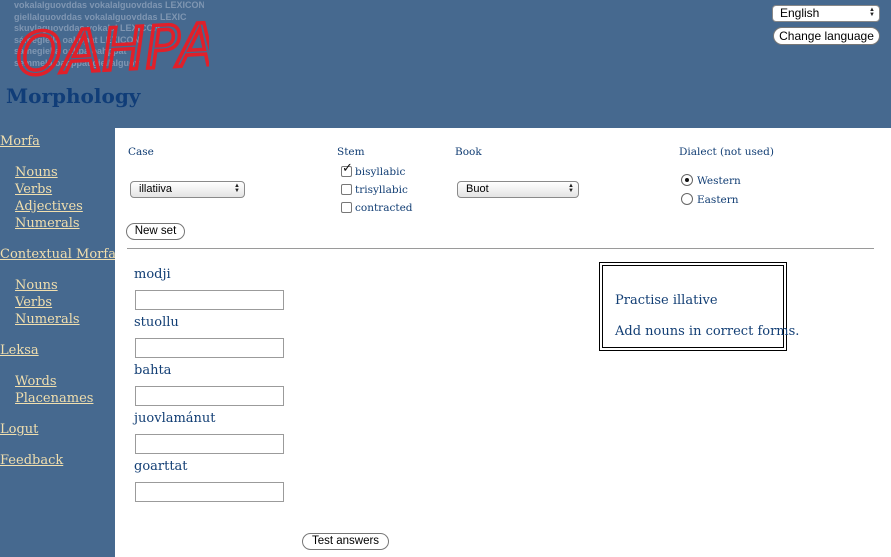 This screenshot has width=891, height=557. What do you see at coordinates (49, 206) in the screenshot?
I see `sidebar-item-morfa-adjectives: Adjectives` at bounding box center [49, 206].